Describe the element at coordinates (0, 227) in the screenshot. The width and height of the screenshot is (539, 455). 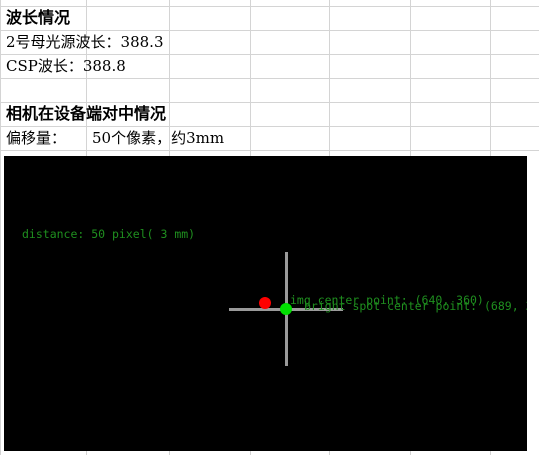
I see `column-line` at that location.